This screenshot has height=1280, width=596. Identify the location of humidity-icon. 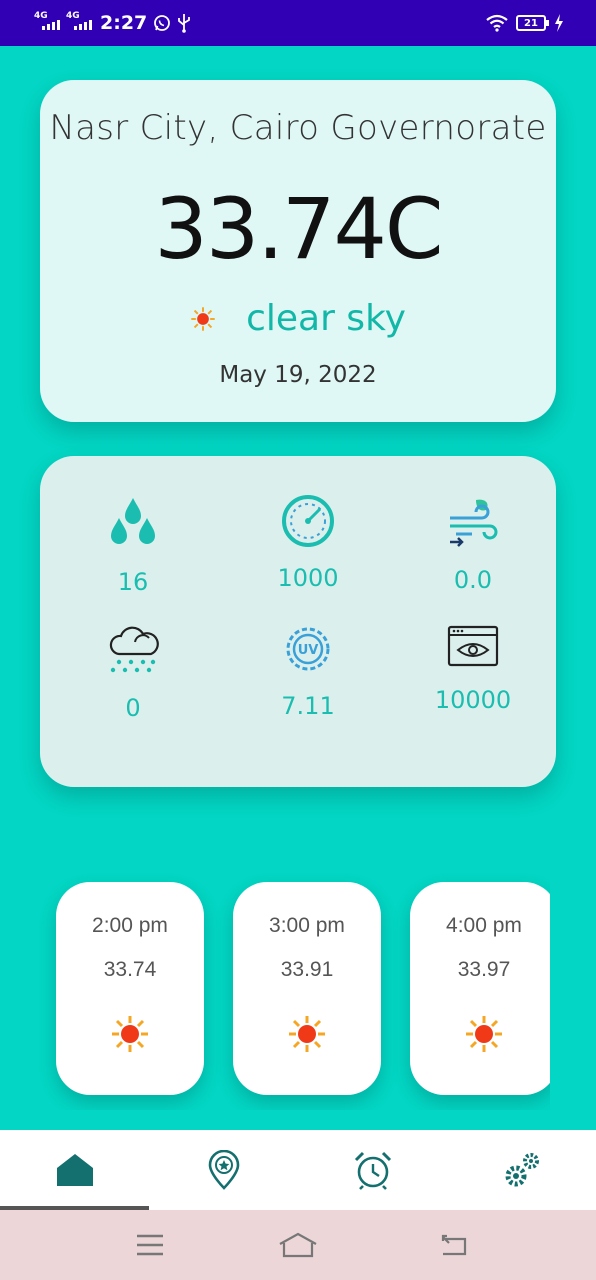
(133, 521).